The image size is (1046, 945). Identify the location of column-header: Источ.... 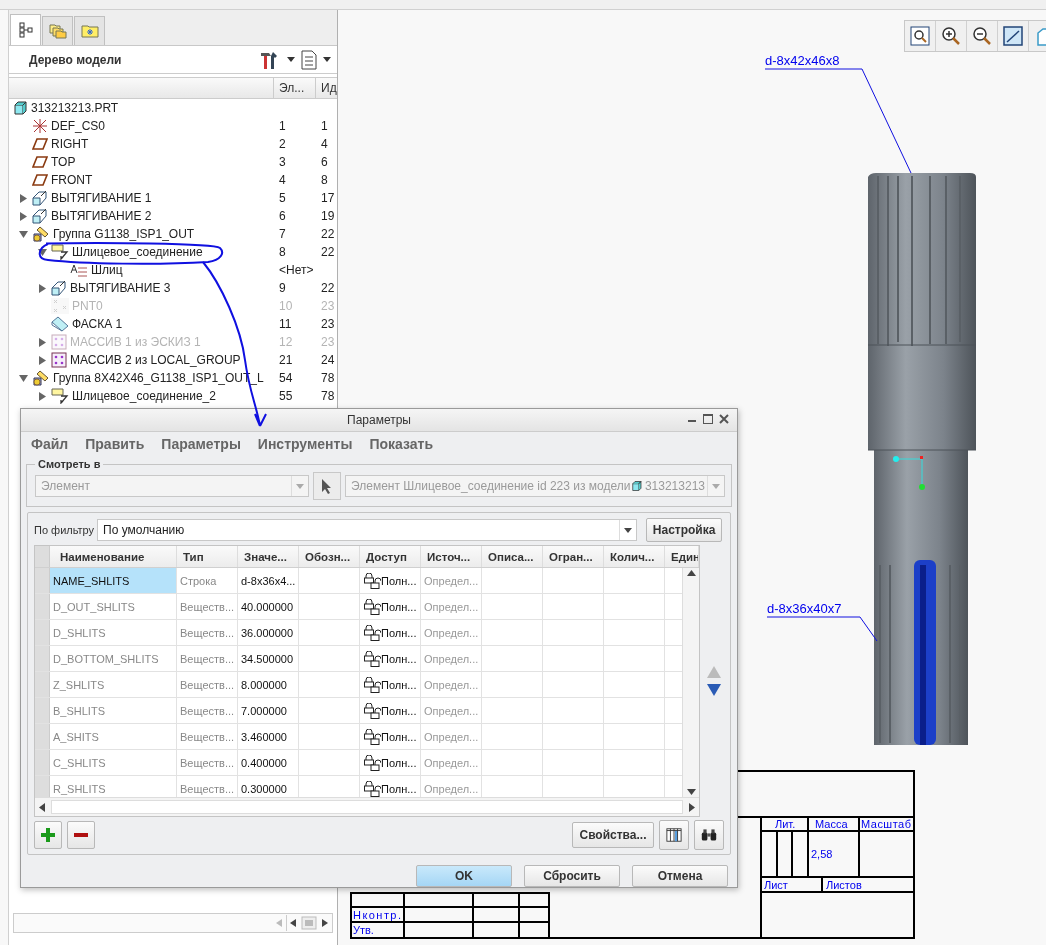
(451, 556).